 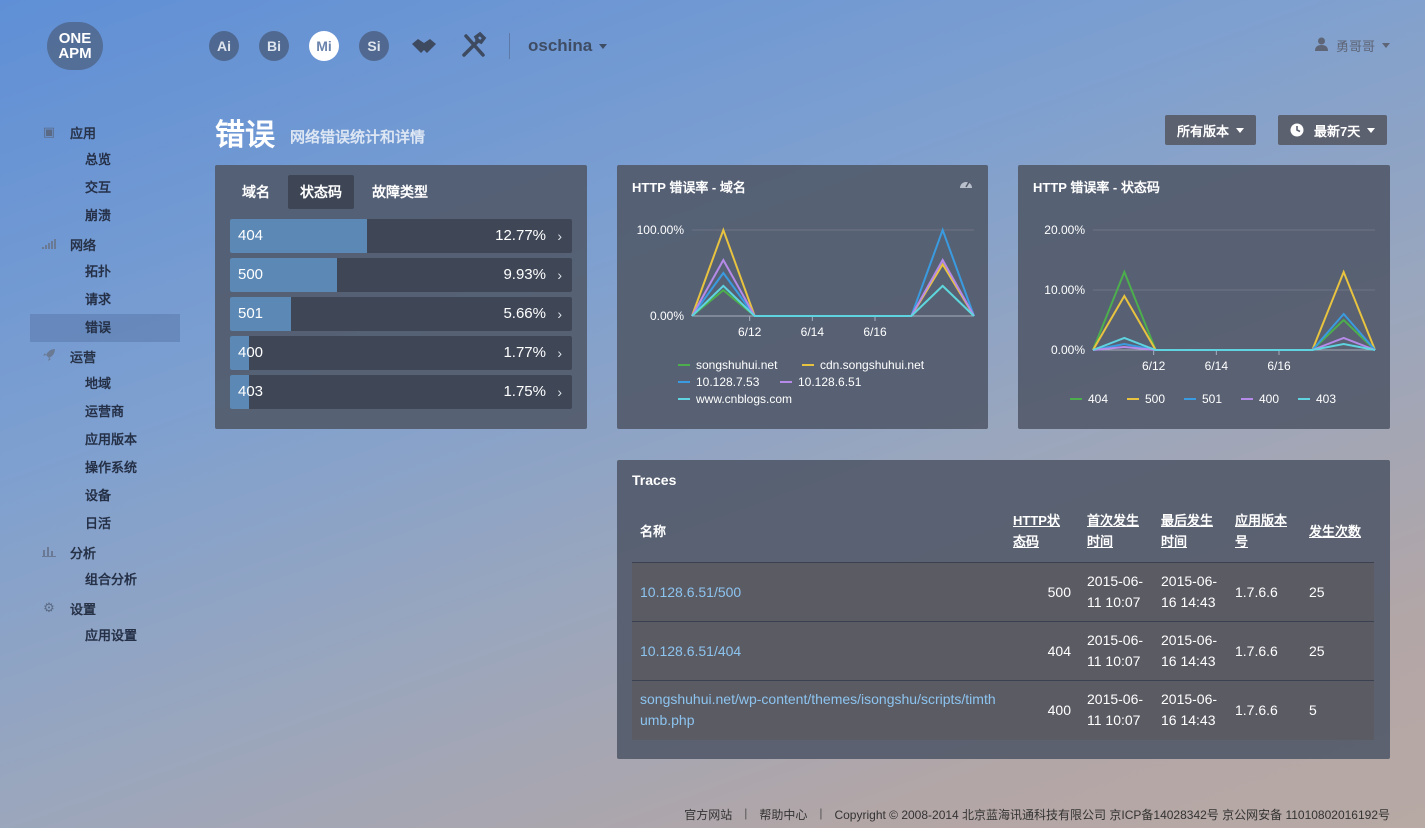 I want to click on sidebar-item-crash: 崩溃, so click(x=105, y=216).